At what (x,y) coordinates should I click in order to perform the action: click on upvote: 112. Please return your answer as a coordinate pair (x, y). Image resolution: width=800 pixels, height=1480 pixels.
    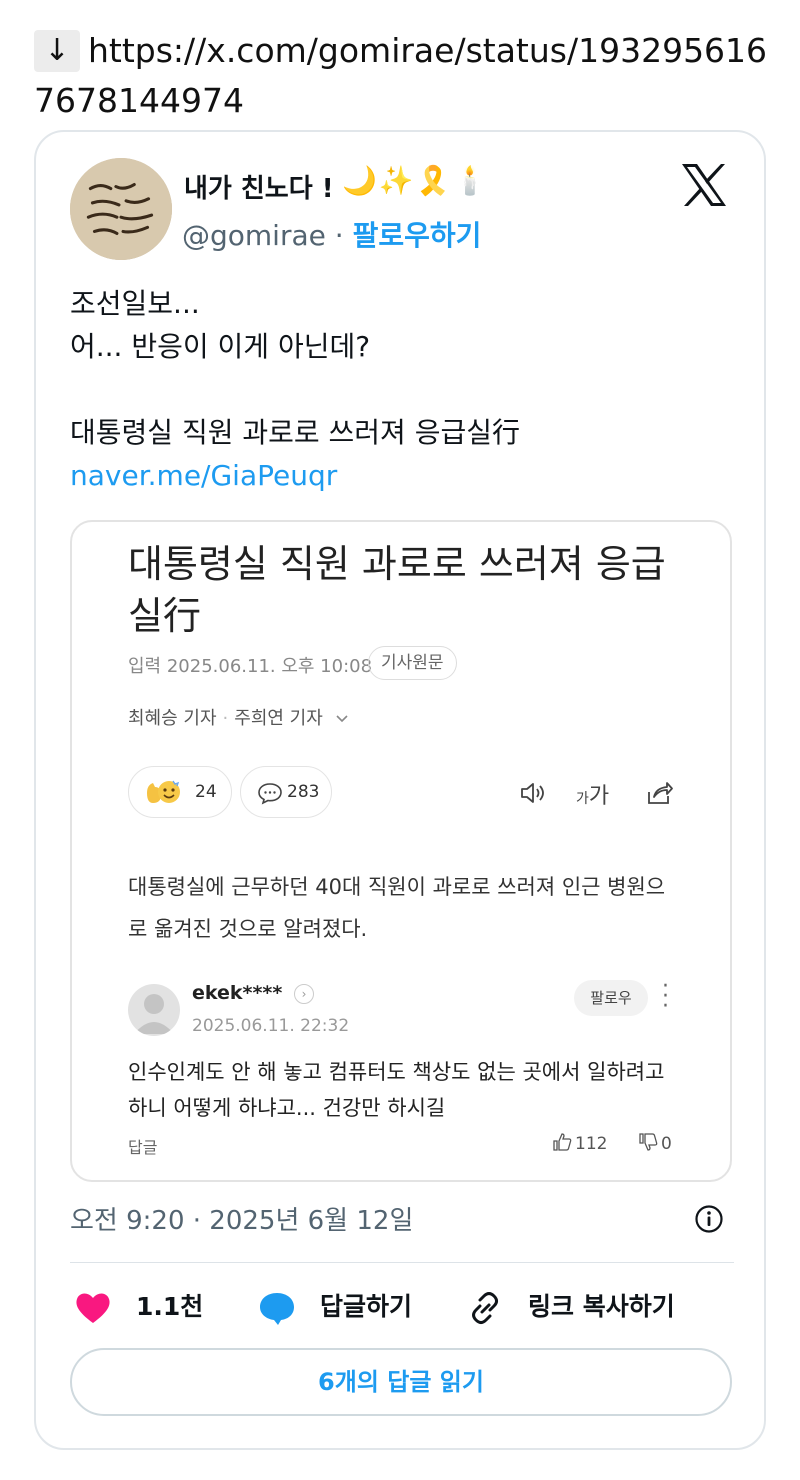
    Looking at the image, I should click on (579, 1143).